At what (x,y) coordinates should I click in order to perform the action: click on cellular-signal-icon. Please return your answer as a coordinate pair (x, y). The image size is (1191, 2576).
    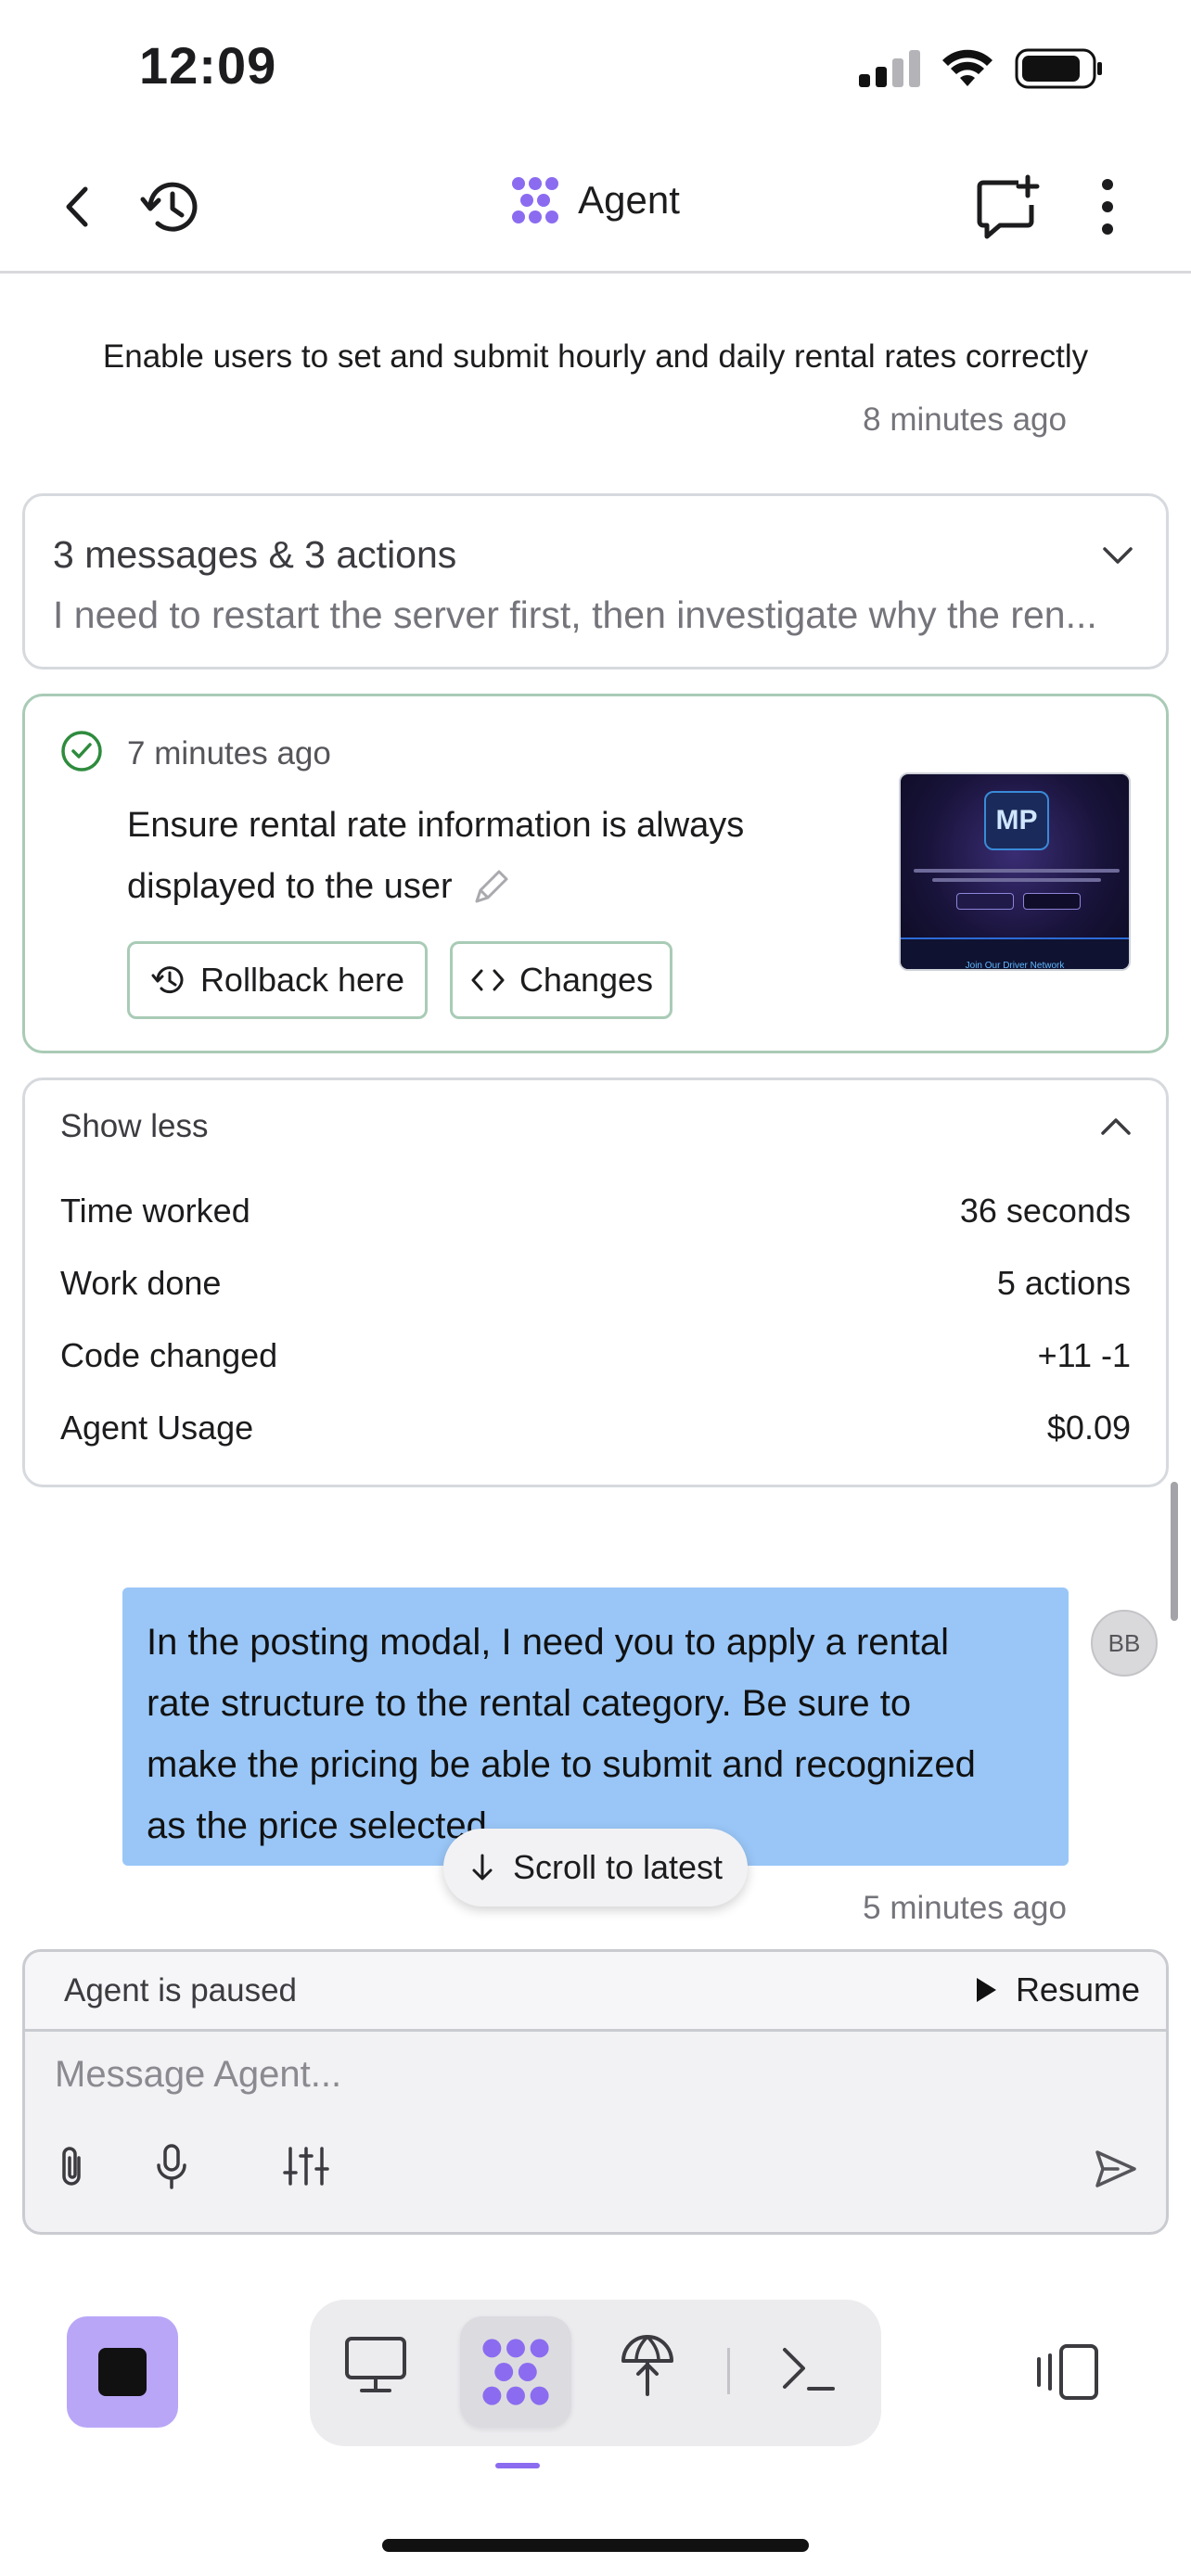
    Looking at the image, I should click on (889, 68).